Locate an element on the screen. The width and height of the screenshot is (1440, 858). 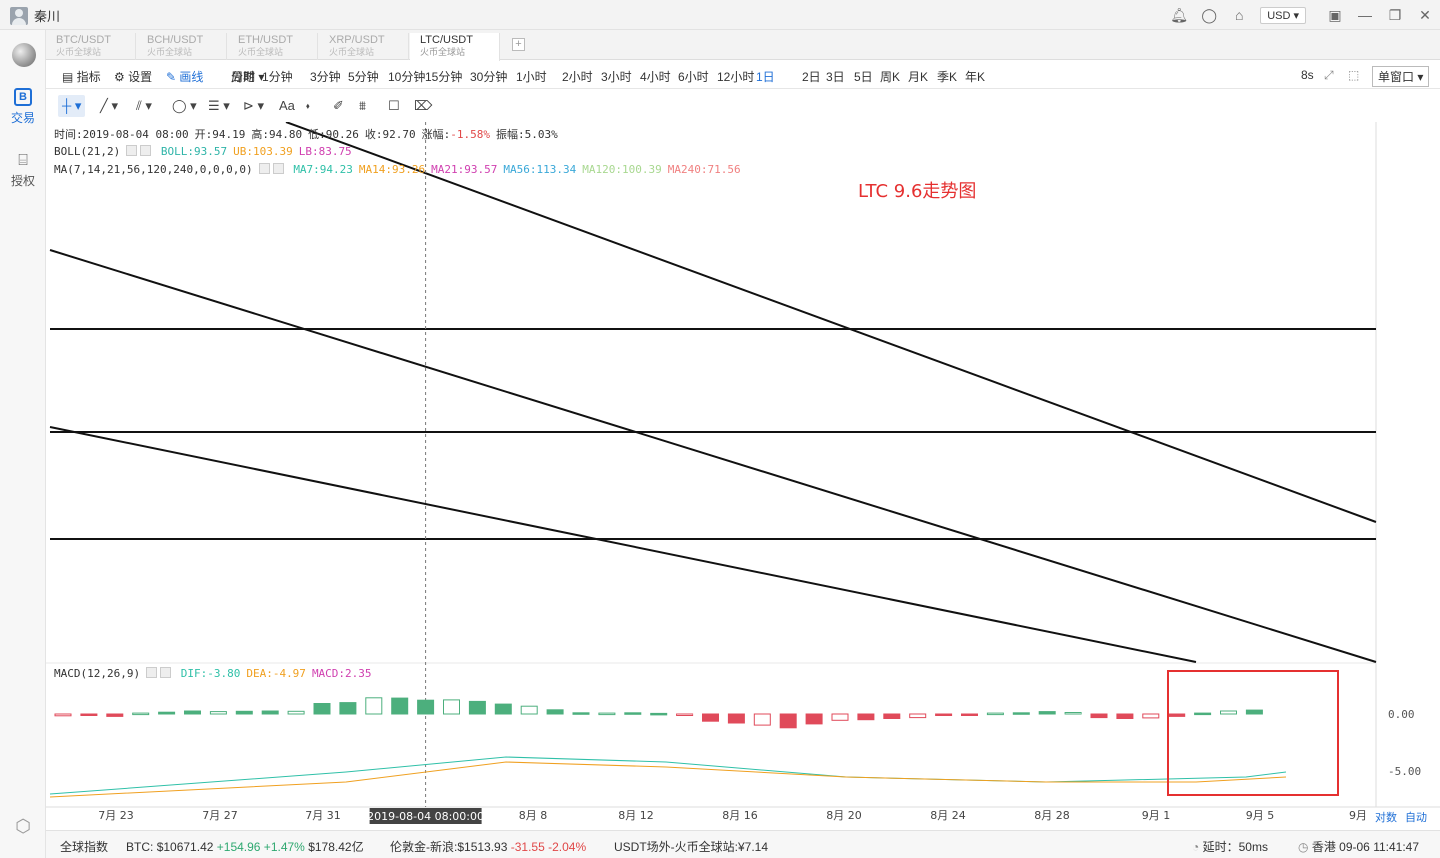
period-2: 3分钟 is located at coordinates (325, 76).